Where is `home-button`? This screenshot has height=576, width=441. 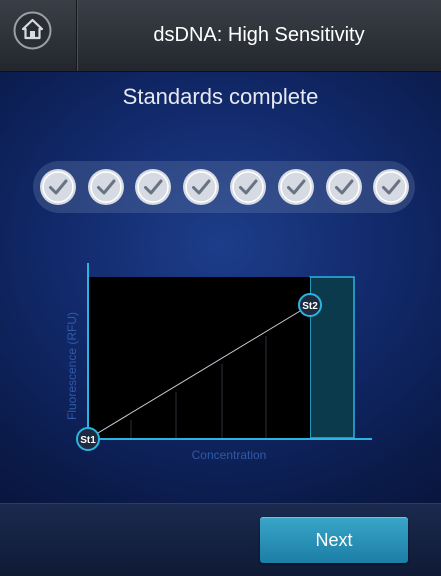 home-button is located at coordinates (32, 30).